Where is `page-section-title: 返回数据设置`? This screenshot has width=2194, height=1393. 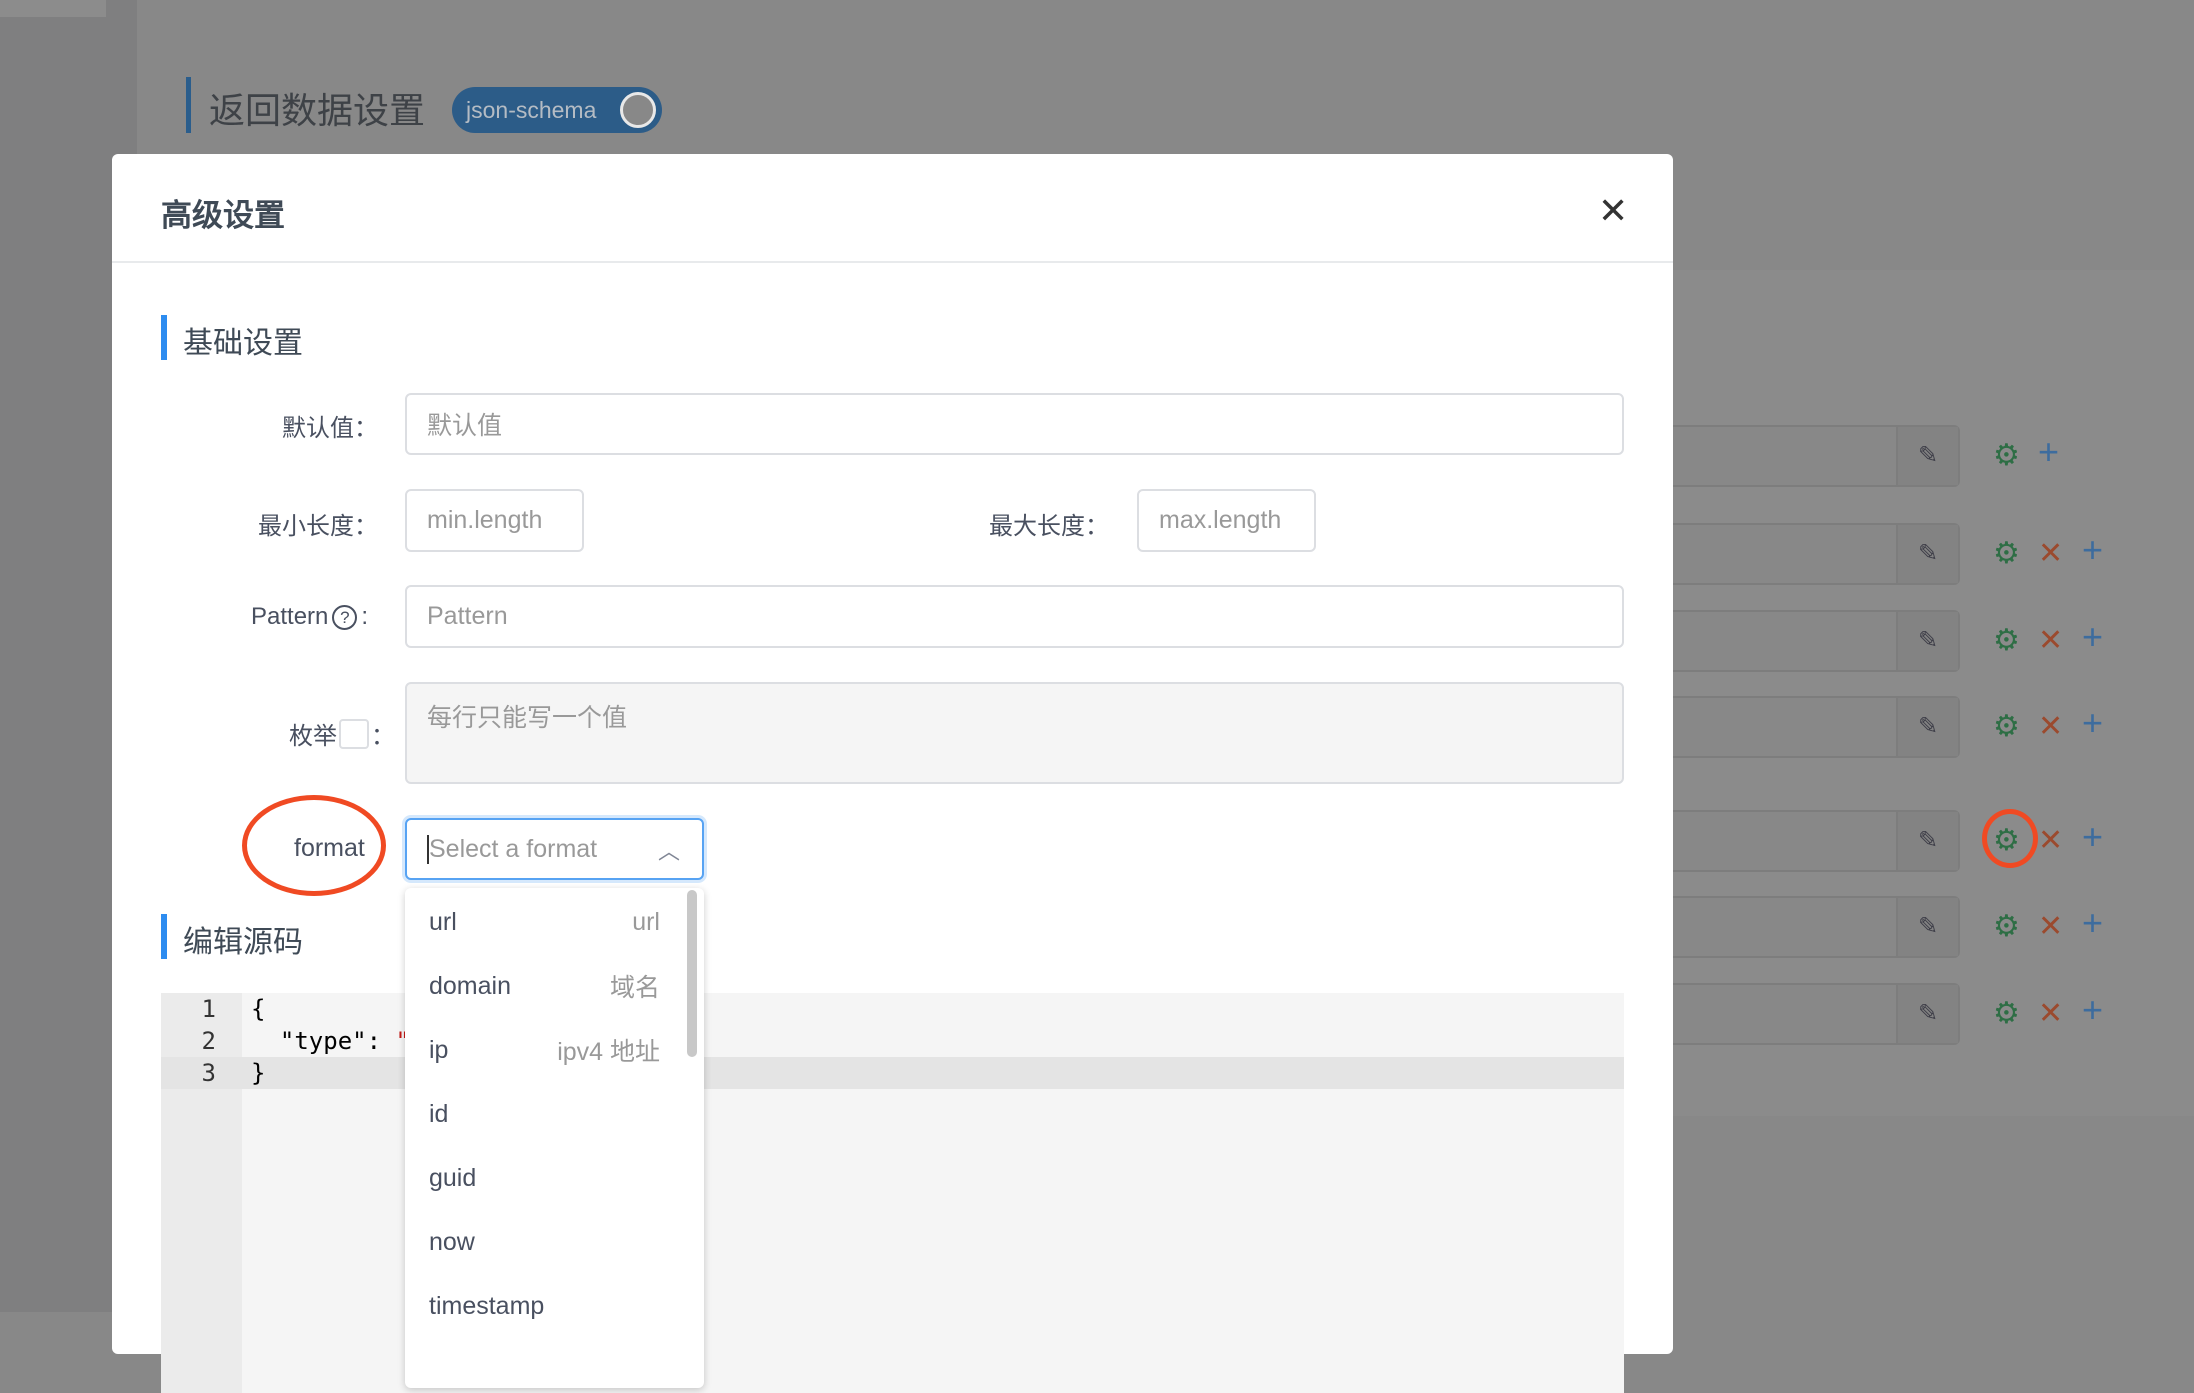 page-section-title: 返回数据设置 is located at coordinates (317, 110).